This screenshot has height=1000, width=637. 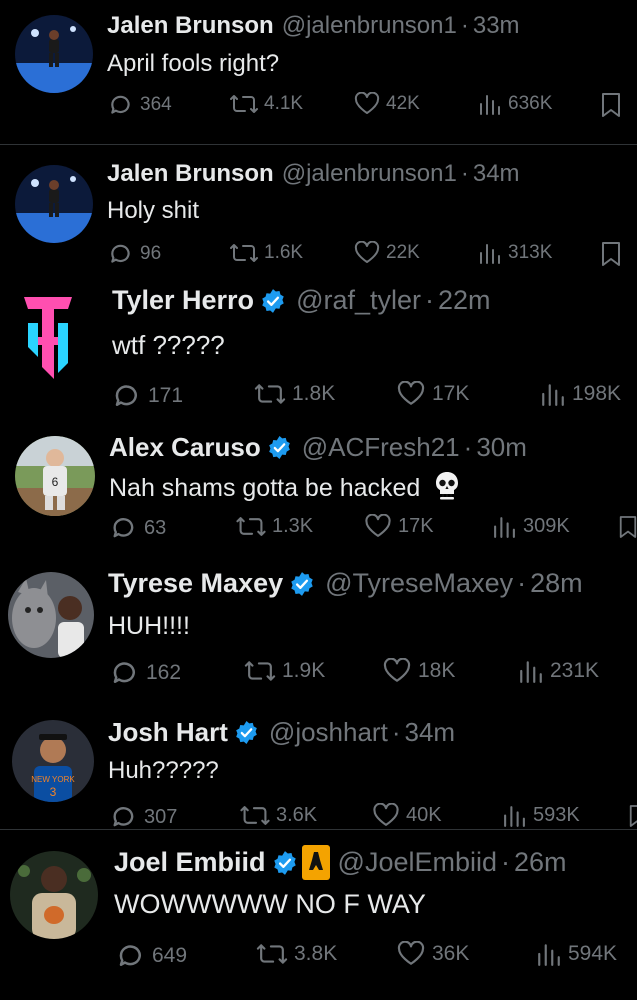 What do you see at coordinates (156, 104) in the screenshot?
I see `reply-count: 364` at bounding box center [156, 104].